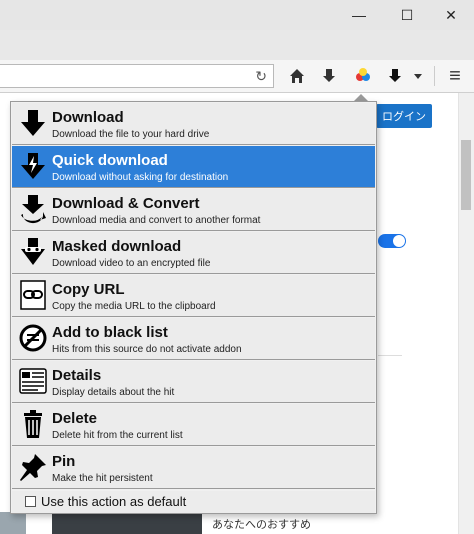 The height and width of the screenshot is (534, 474). Describe the element at coordinates (88, 289) in the screenshot. I see `menu-item-title: Copy URL` at that location.